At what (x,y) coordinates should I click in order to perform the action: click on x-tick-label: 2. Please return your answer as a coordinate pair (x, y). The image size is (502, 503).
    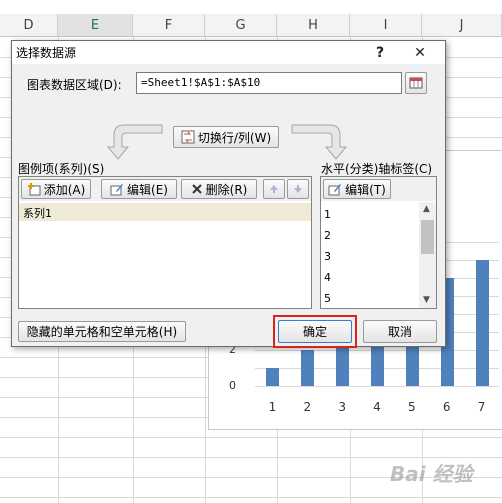
    Looking at the image, I should click on (307, 407).